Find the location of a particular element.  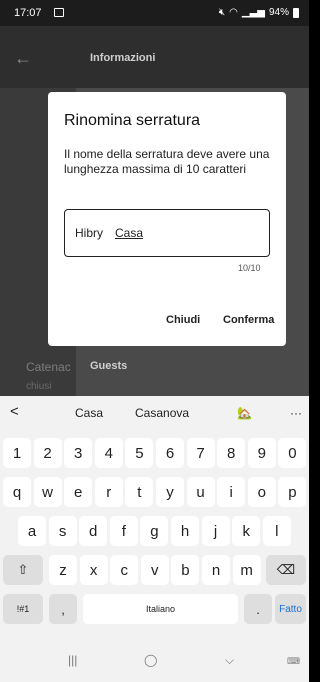

key-2: 2 is located at coordinates (47, 453).